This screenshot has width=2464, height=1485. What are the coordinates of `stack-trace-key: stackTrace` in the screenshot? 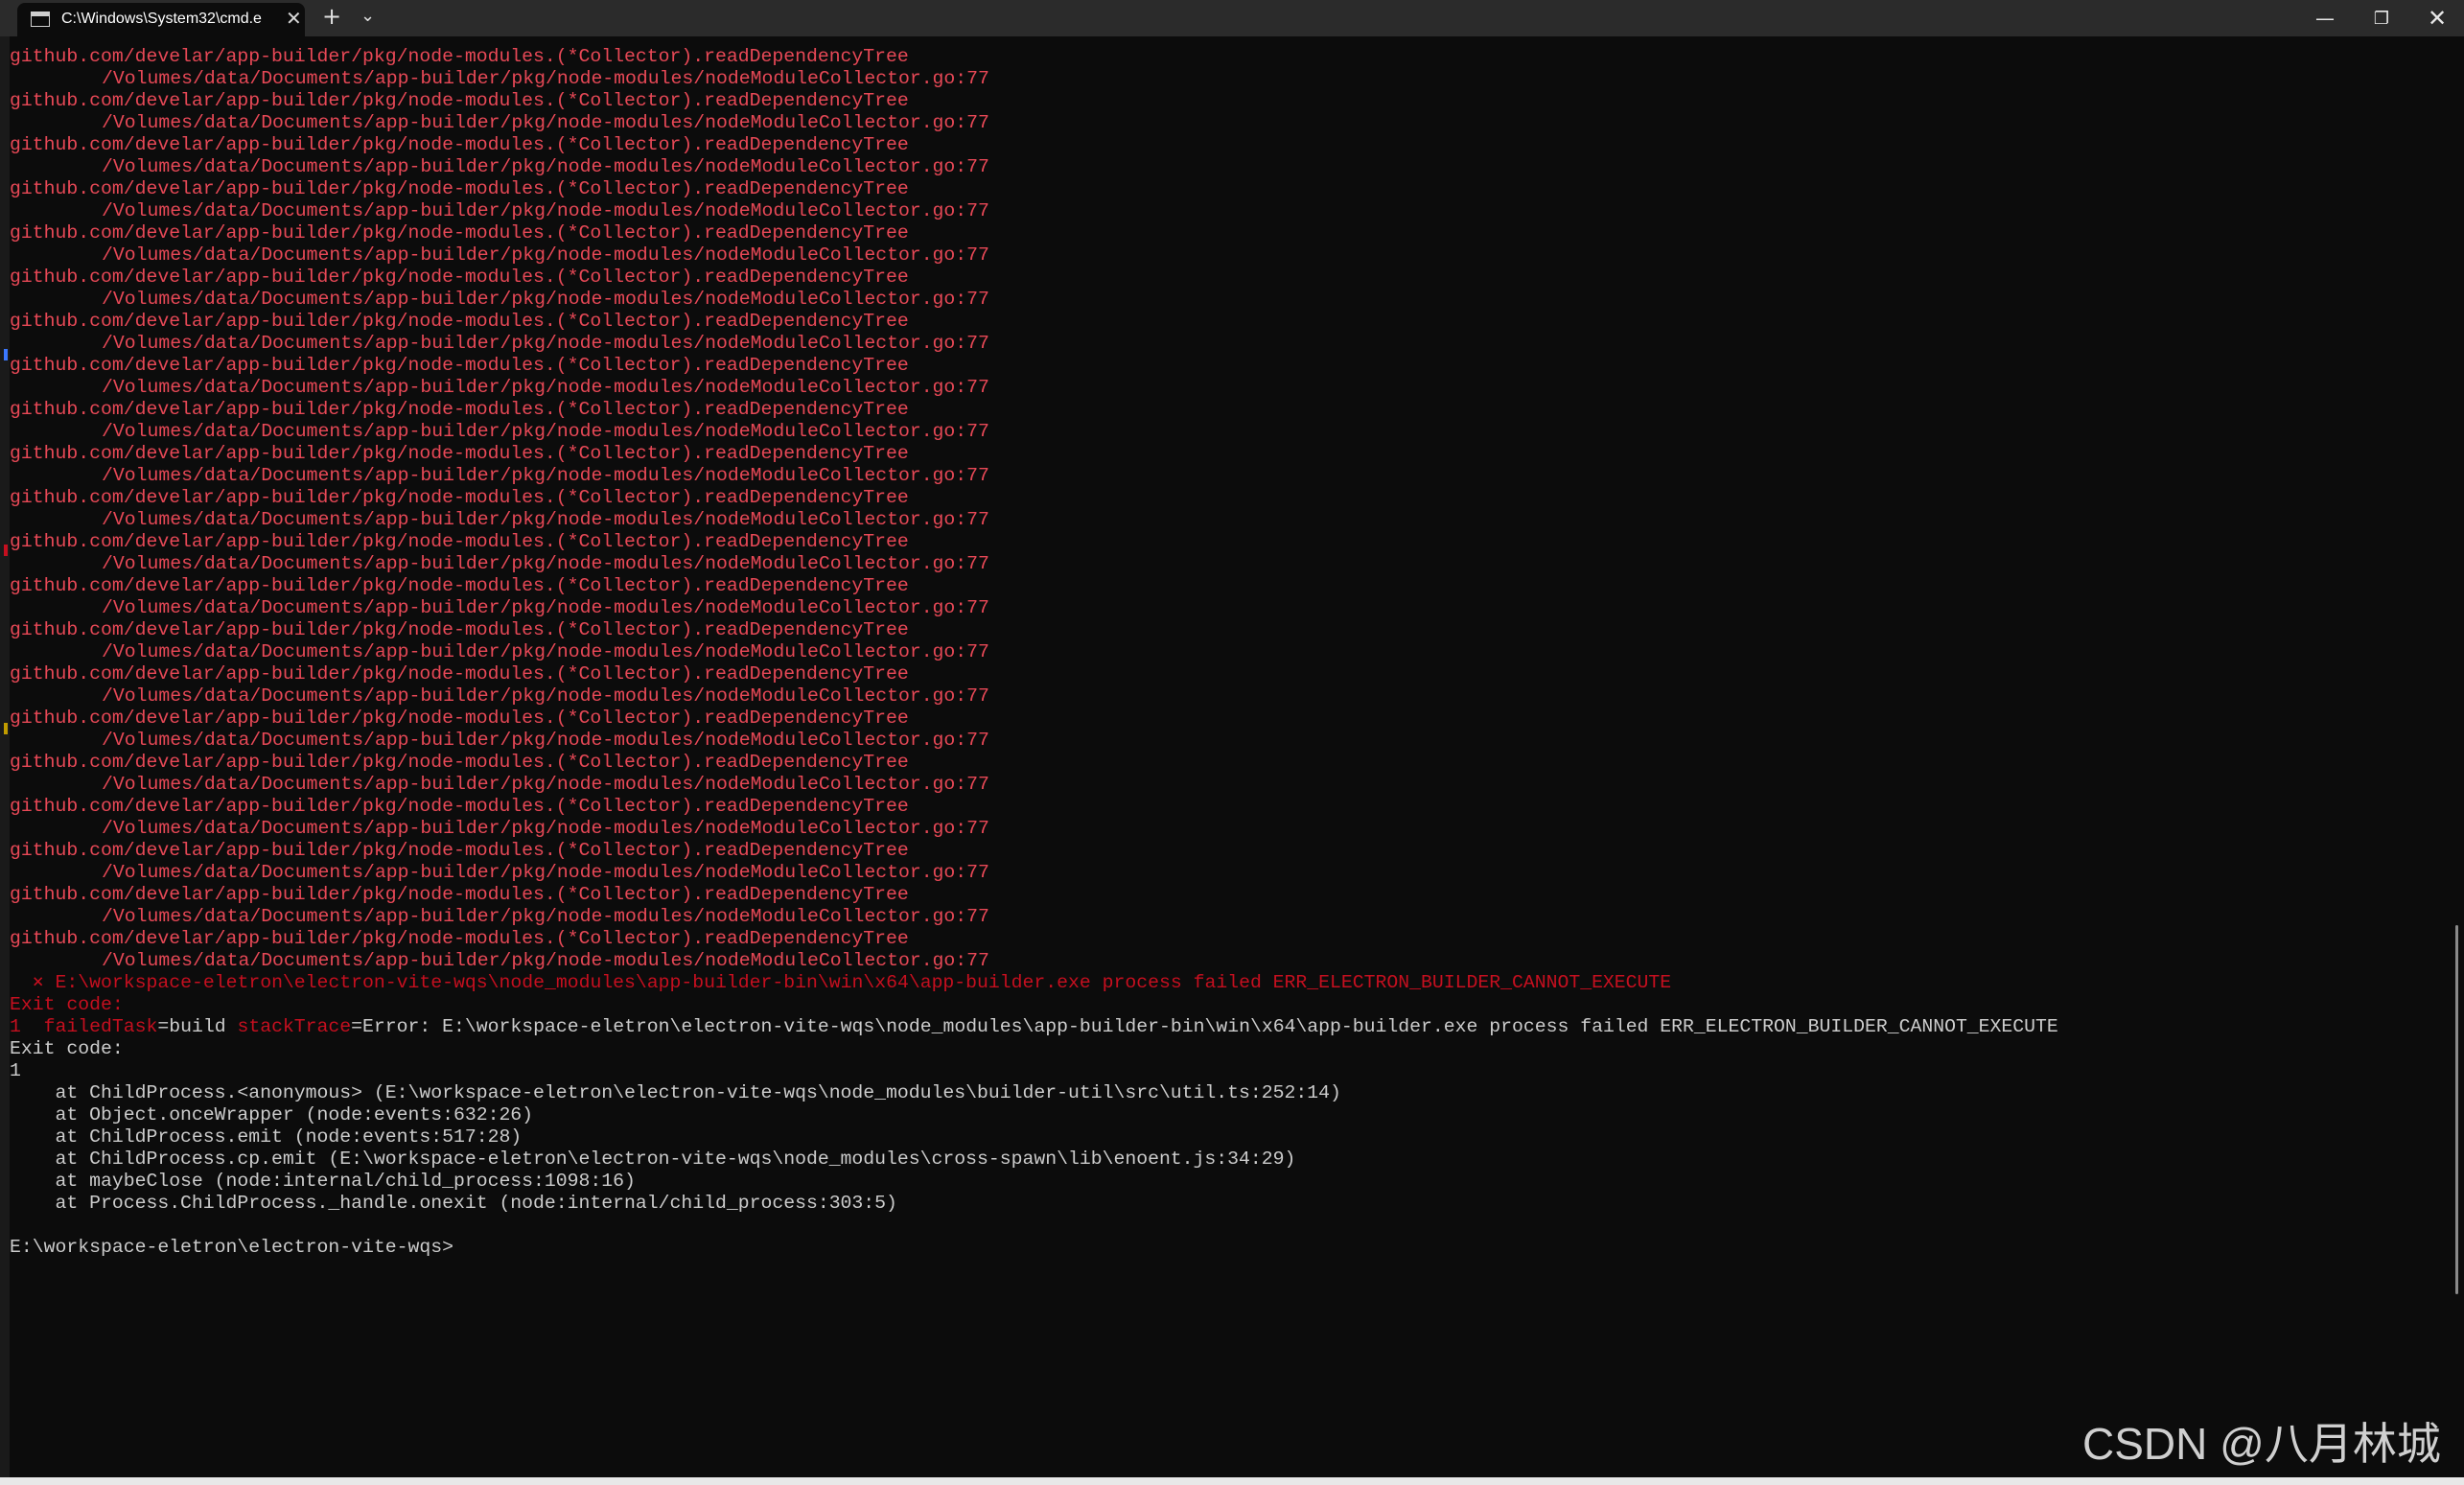 It's located at (294, 1026).